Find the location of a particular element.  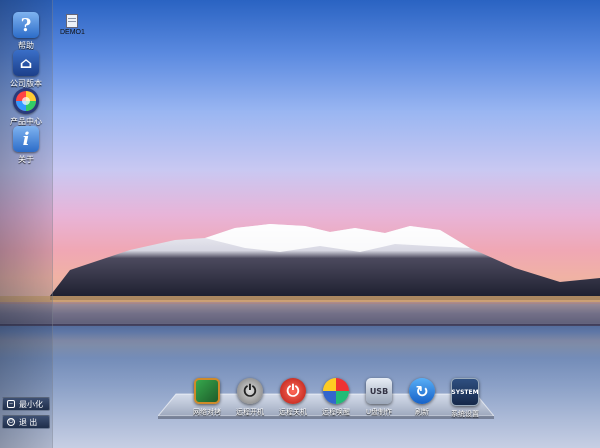

disk-icon: USB is located at coordinates (379, 391).